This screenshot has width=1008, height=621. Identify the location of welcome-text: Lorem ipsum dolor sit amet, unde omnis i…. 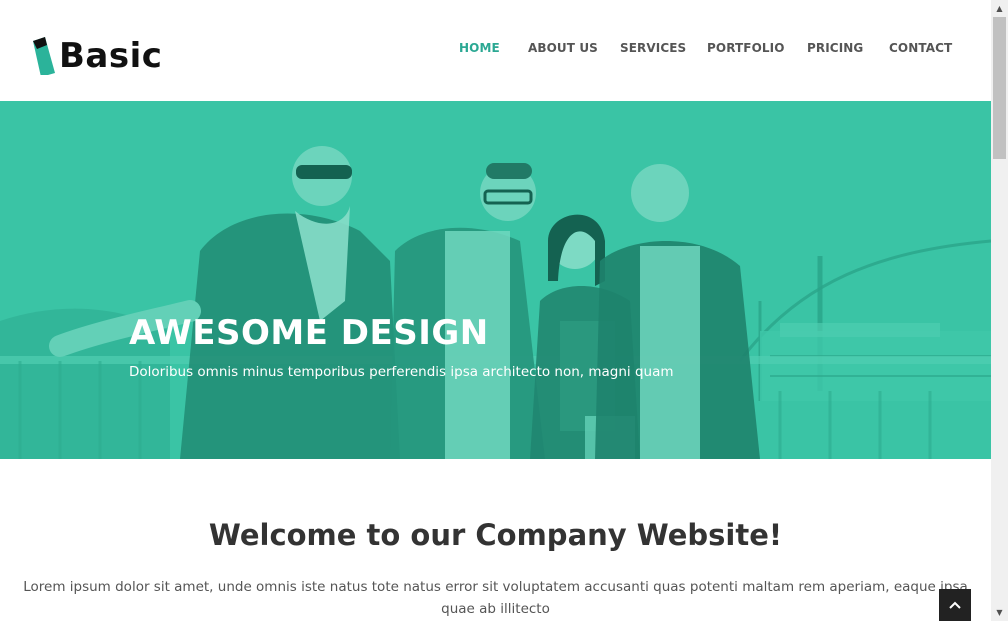
(495, 598).